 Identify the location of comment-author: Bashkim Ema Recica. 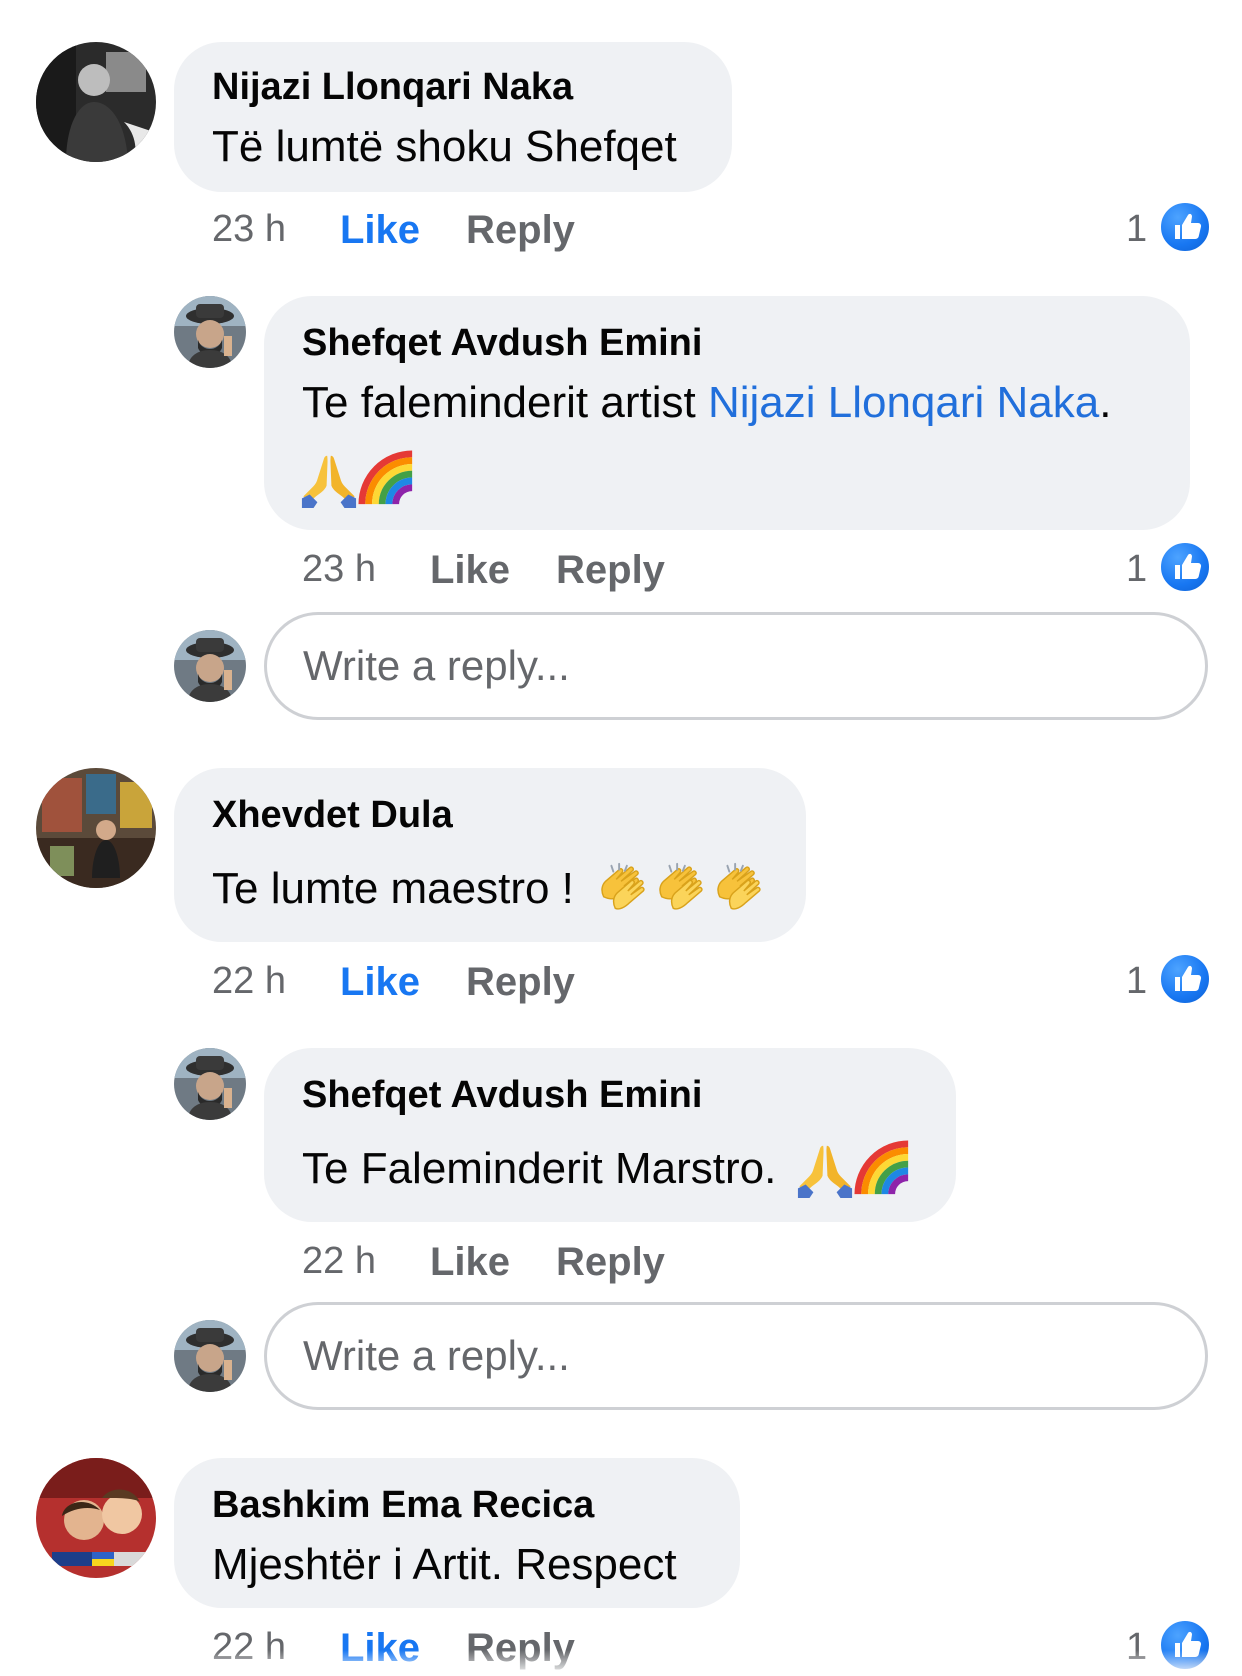
(403, 1505).